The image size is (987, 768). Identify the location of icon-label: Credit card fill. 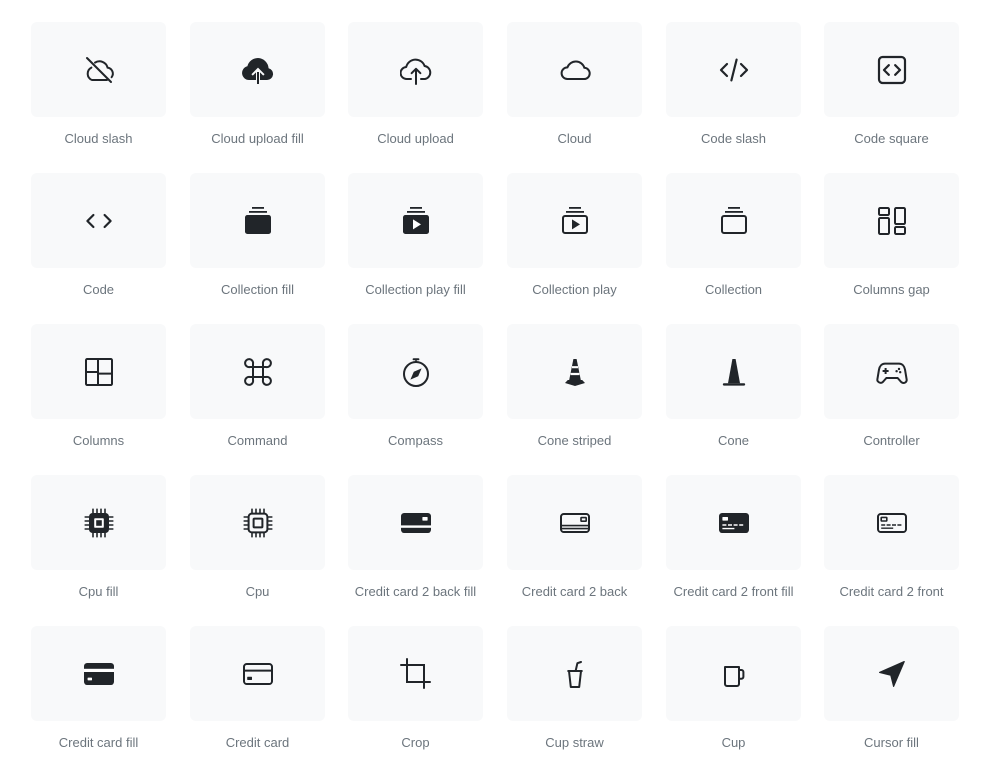
(98, 742).